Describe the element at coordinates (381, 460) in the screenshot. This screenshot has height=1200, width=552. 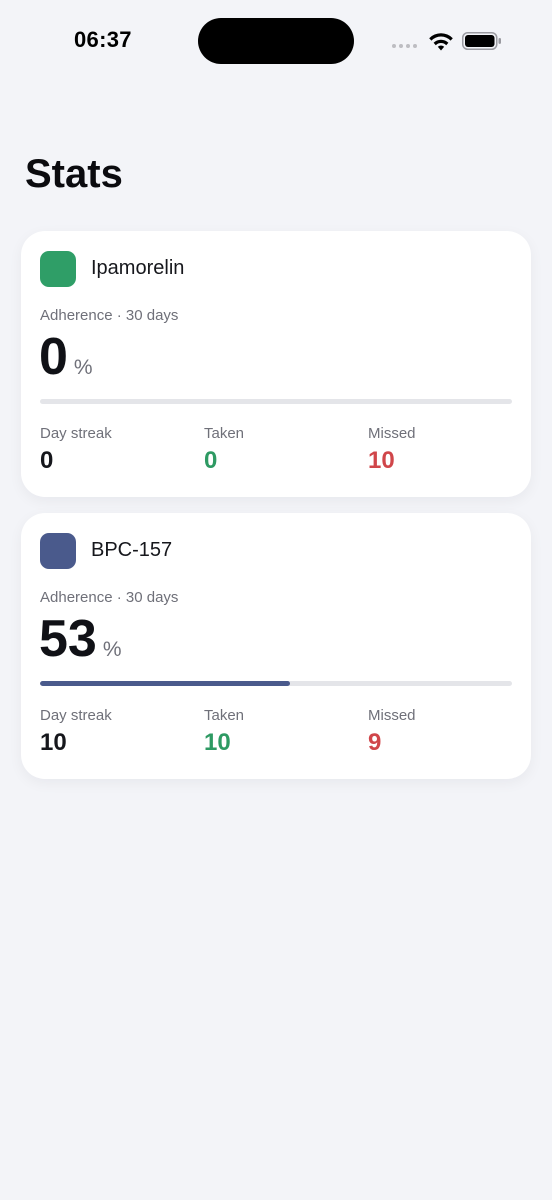
I see `missed-value: 10` at that location.